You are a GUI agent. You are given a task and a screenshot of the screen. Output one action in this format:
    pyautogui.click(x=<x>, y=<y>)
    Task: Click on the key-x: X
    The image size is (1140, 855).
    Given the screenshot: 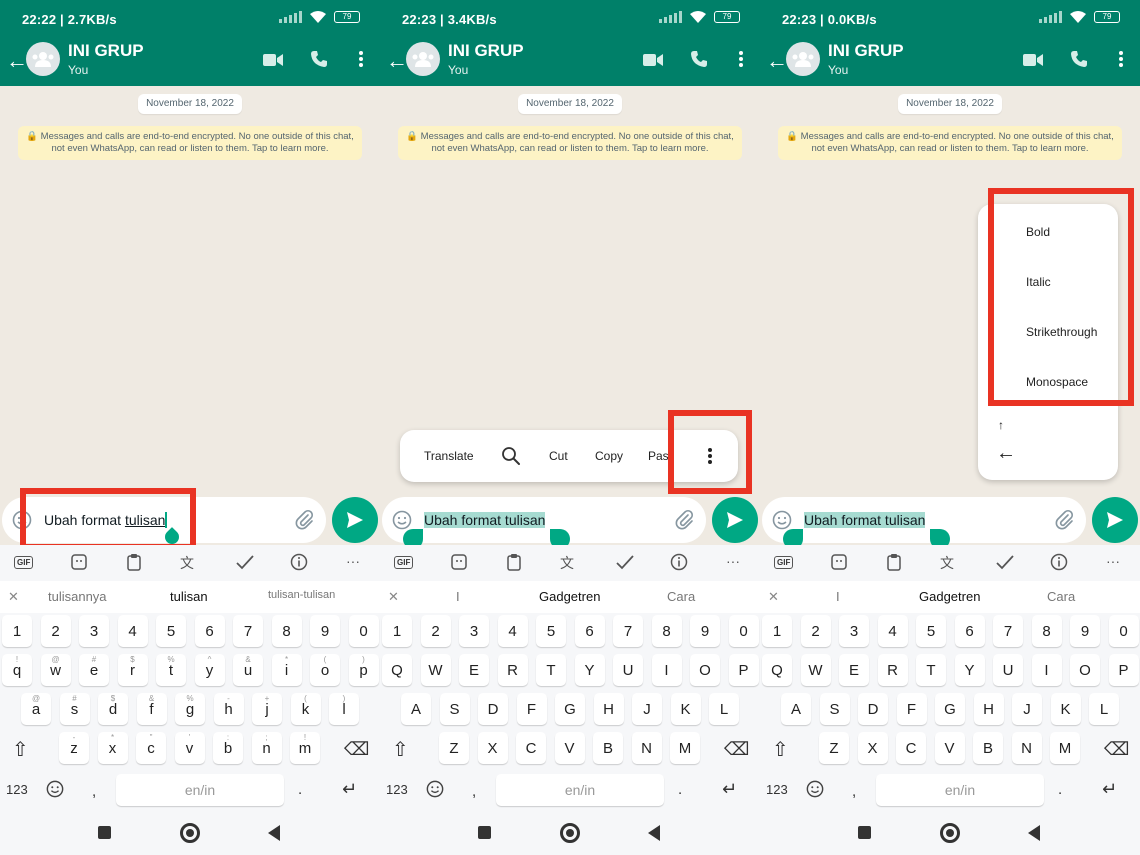 What is the action you would take?
    pyautogui.click(x=872, y=748)
    